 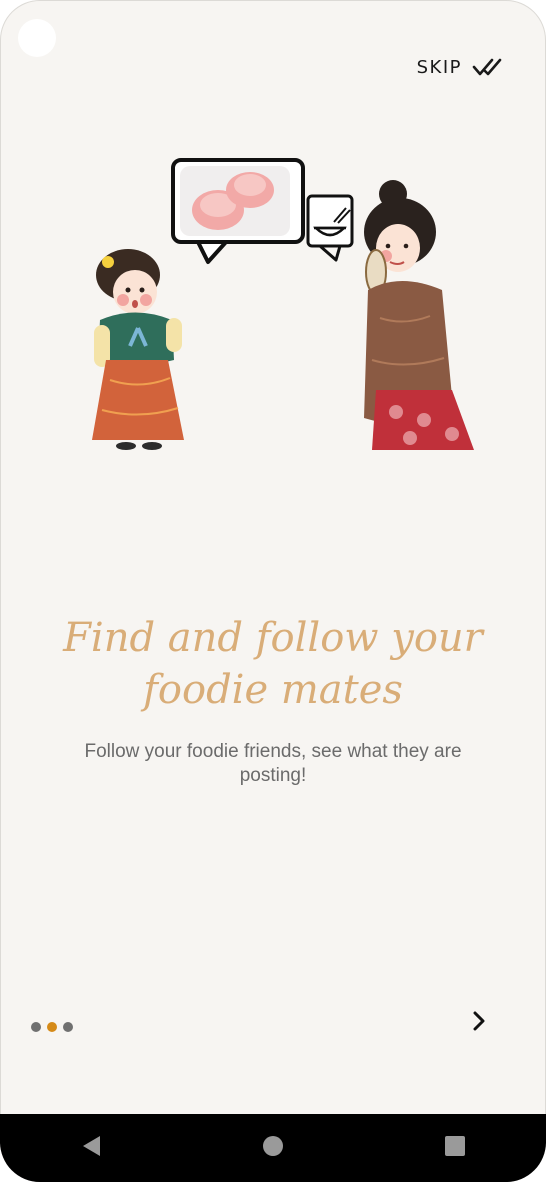 I want to click on circle-home-icon, so click(x=273, y=1148).